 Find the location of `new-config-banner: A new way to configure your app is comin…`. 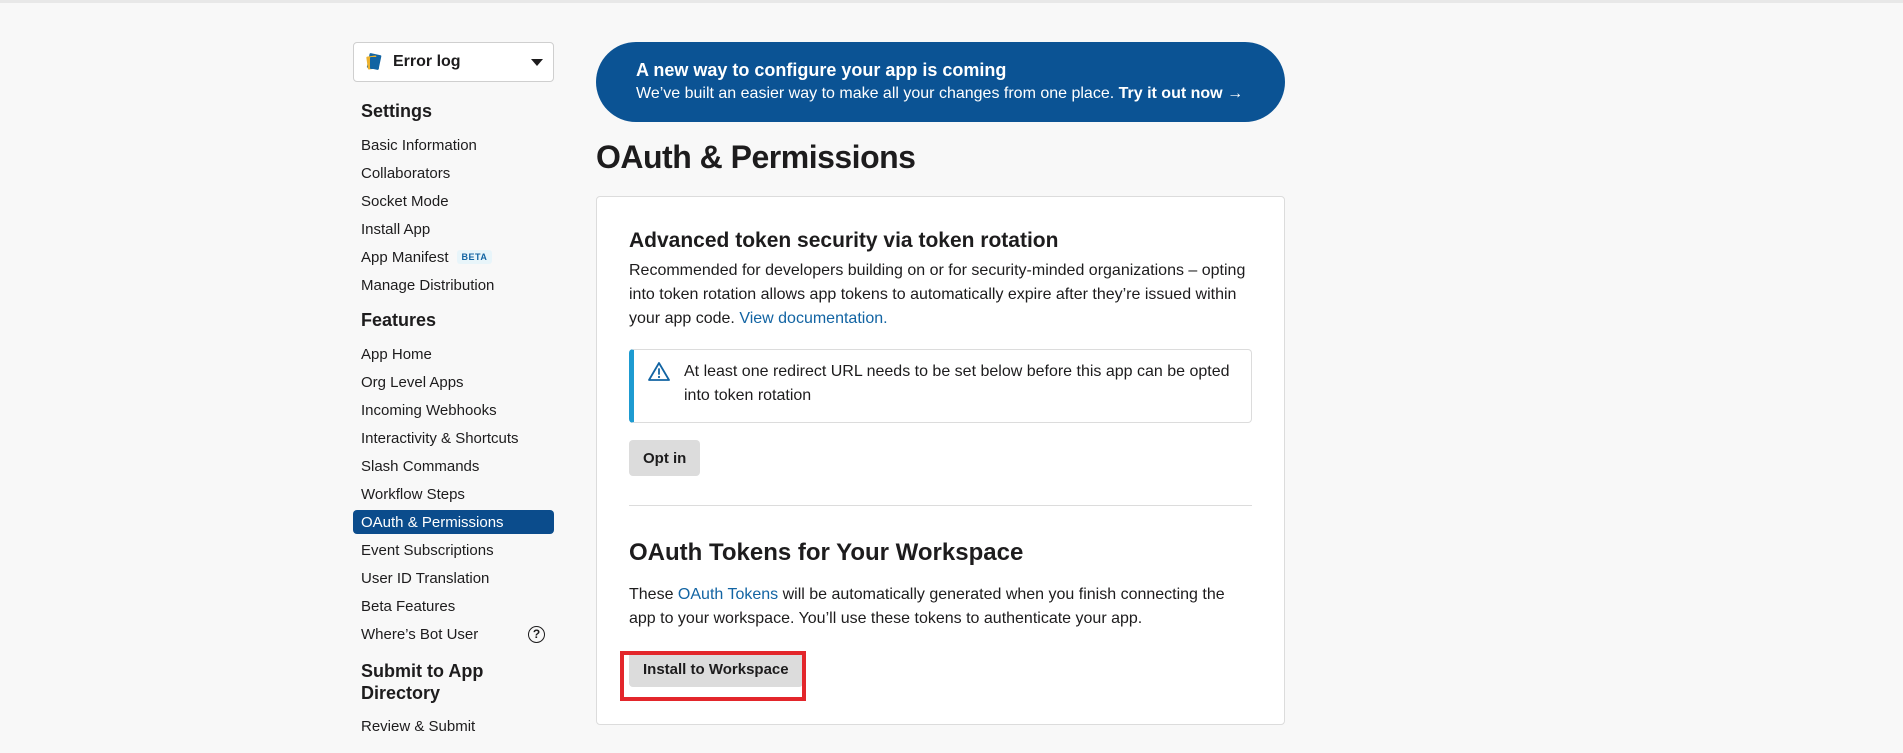

new-config-banner: A new way to configure your app is comin… is located at coordinates (940, 82).